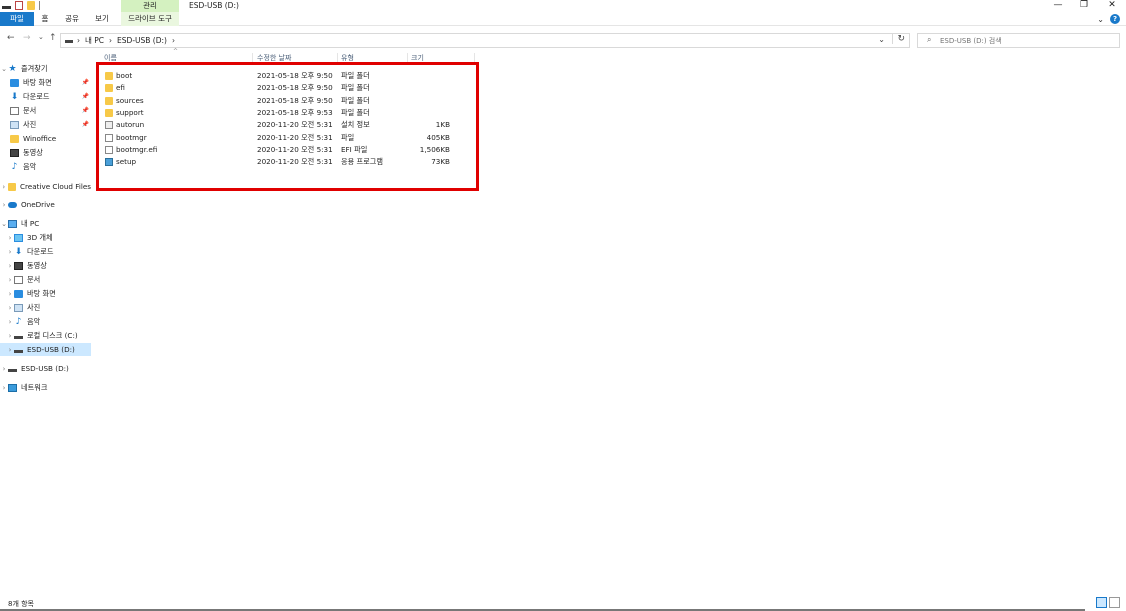  What do you see at coordinates (45, 186) in the screenshot?
I see `sidebar-item-creative-cloud: › Creative Cloud Files` at bounding box center [45, 186].